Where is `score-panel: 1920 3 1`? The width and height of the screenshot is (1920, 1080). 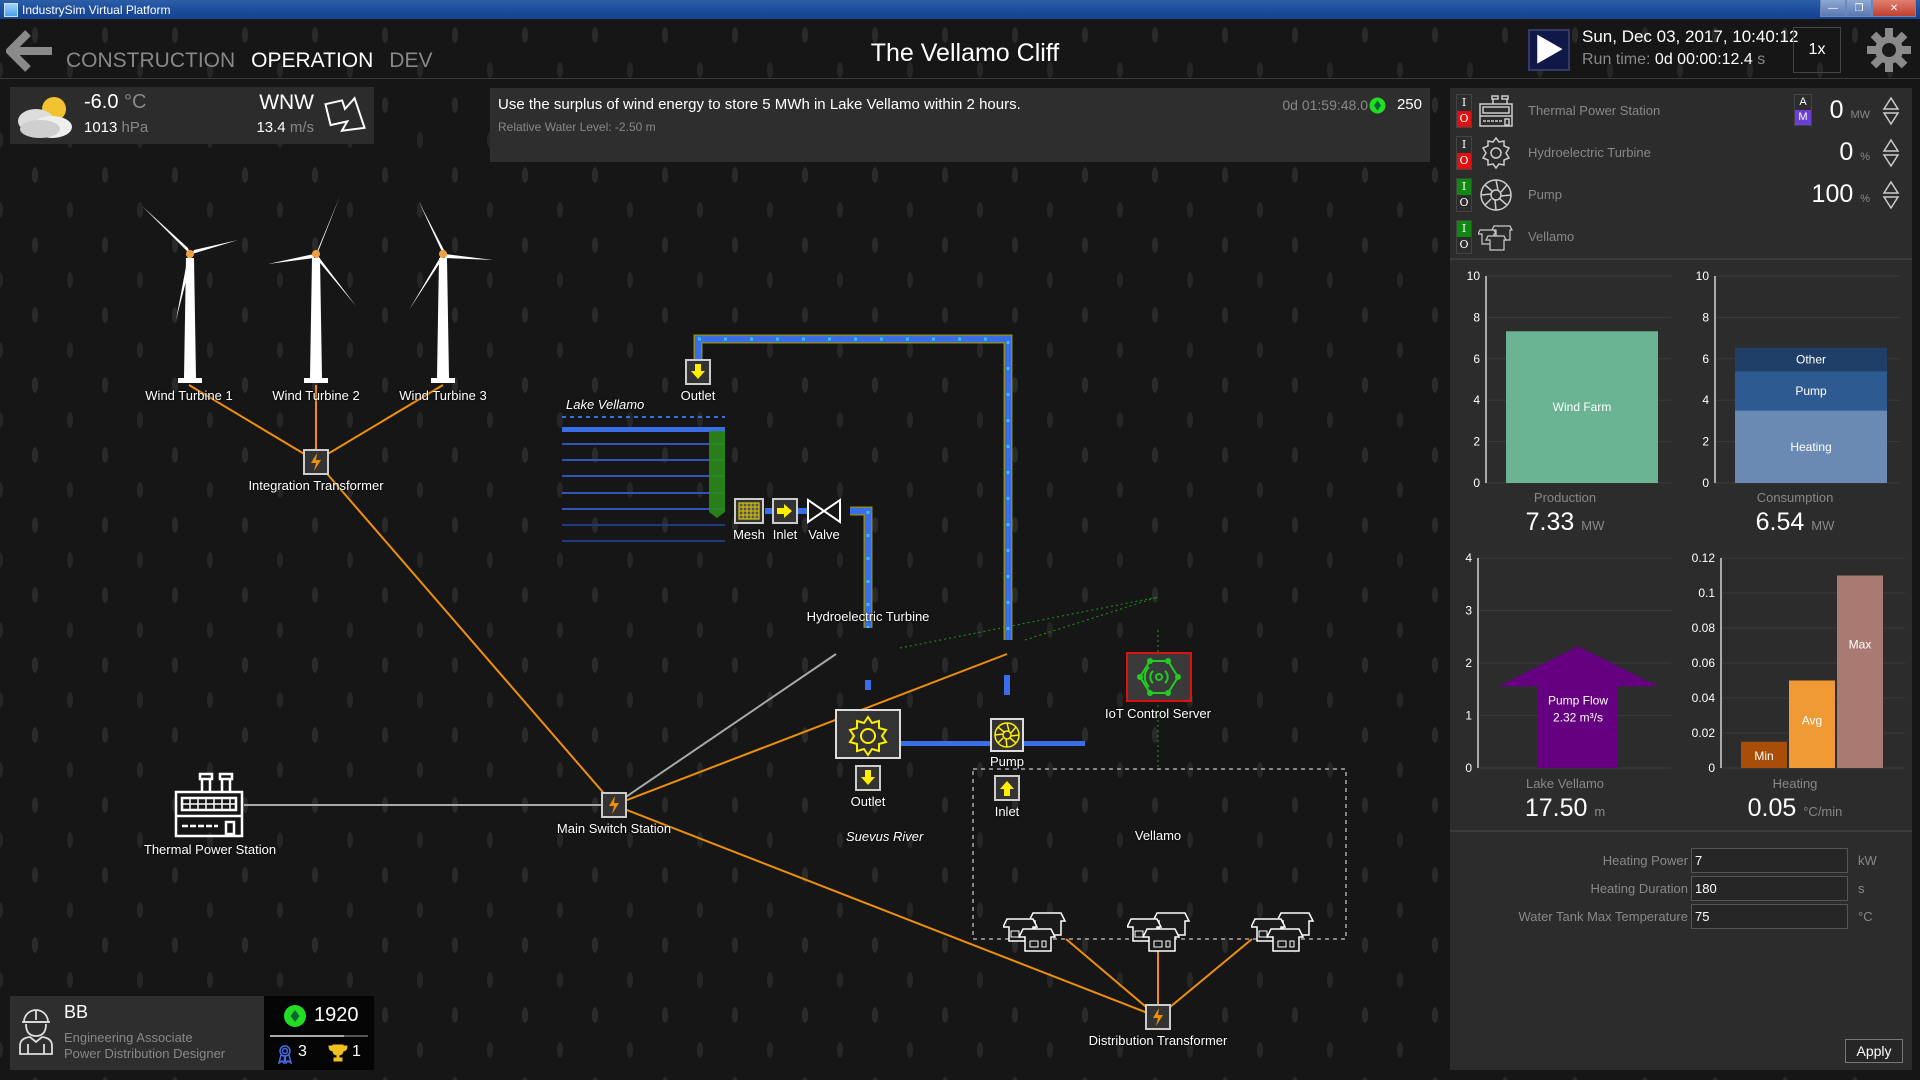 score-panel: 1920 3 1 is located at coordinates (319, 1033).